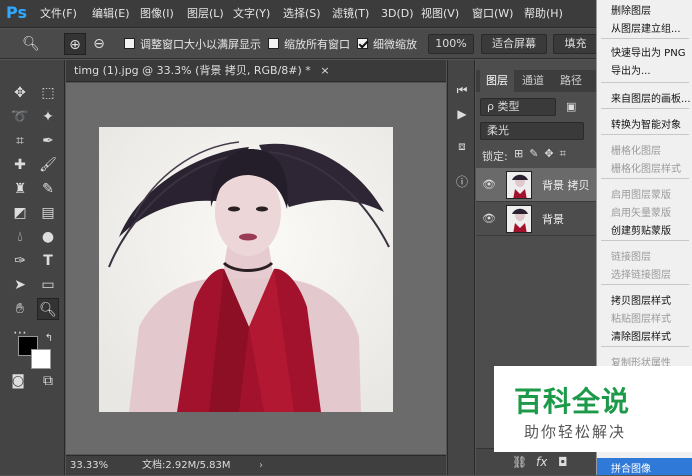  I want to click on menu-image: 图像(I), so click(157, 14).